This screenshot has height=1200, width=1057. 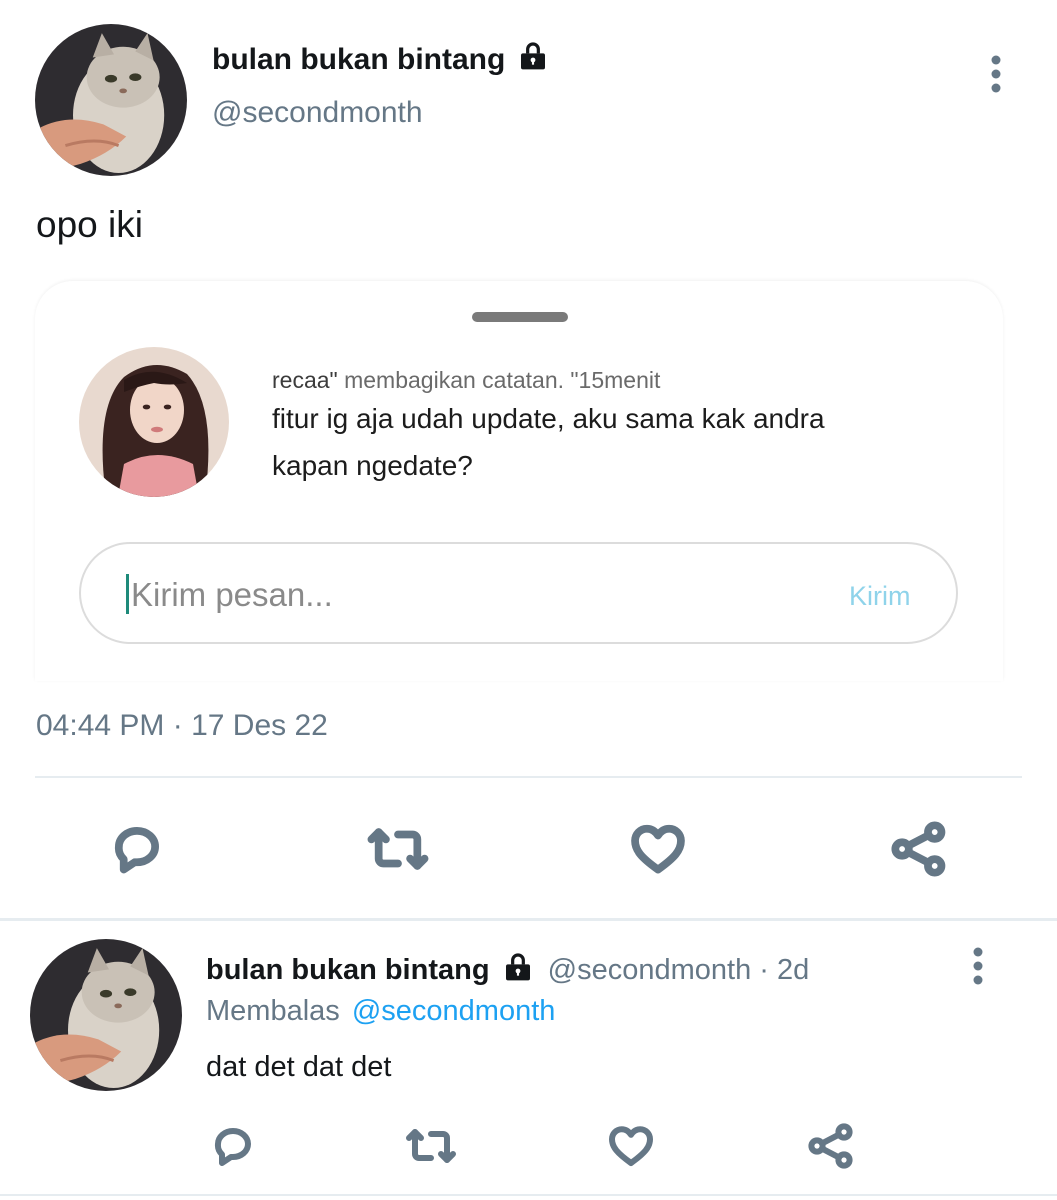 What do you see at coordinates (273, 1011) in the screenshot?
I see `replying-label: Membalas` at bounding box center [273, 1011].